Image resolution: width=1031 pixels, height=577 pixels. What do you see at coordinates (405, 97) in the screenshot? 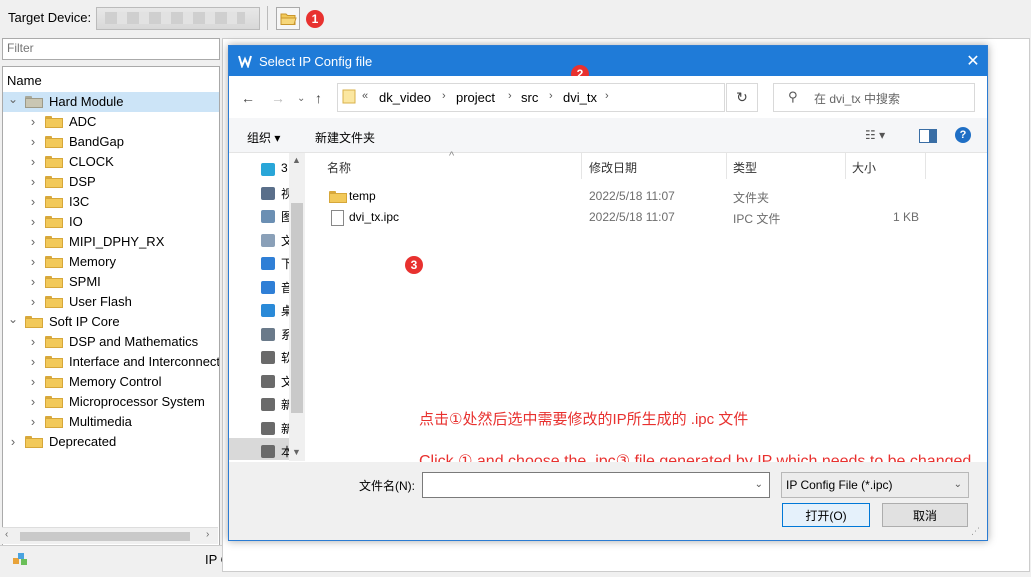
I see `breadcrumb-dk-video: dk_video` at bounding box center [405, 97].